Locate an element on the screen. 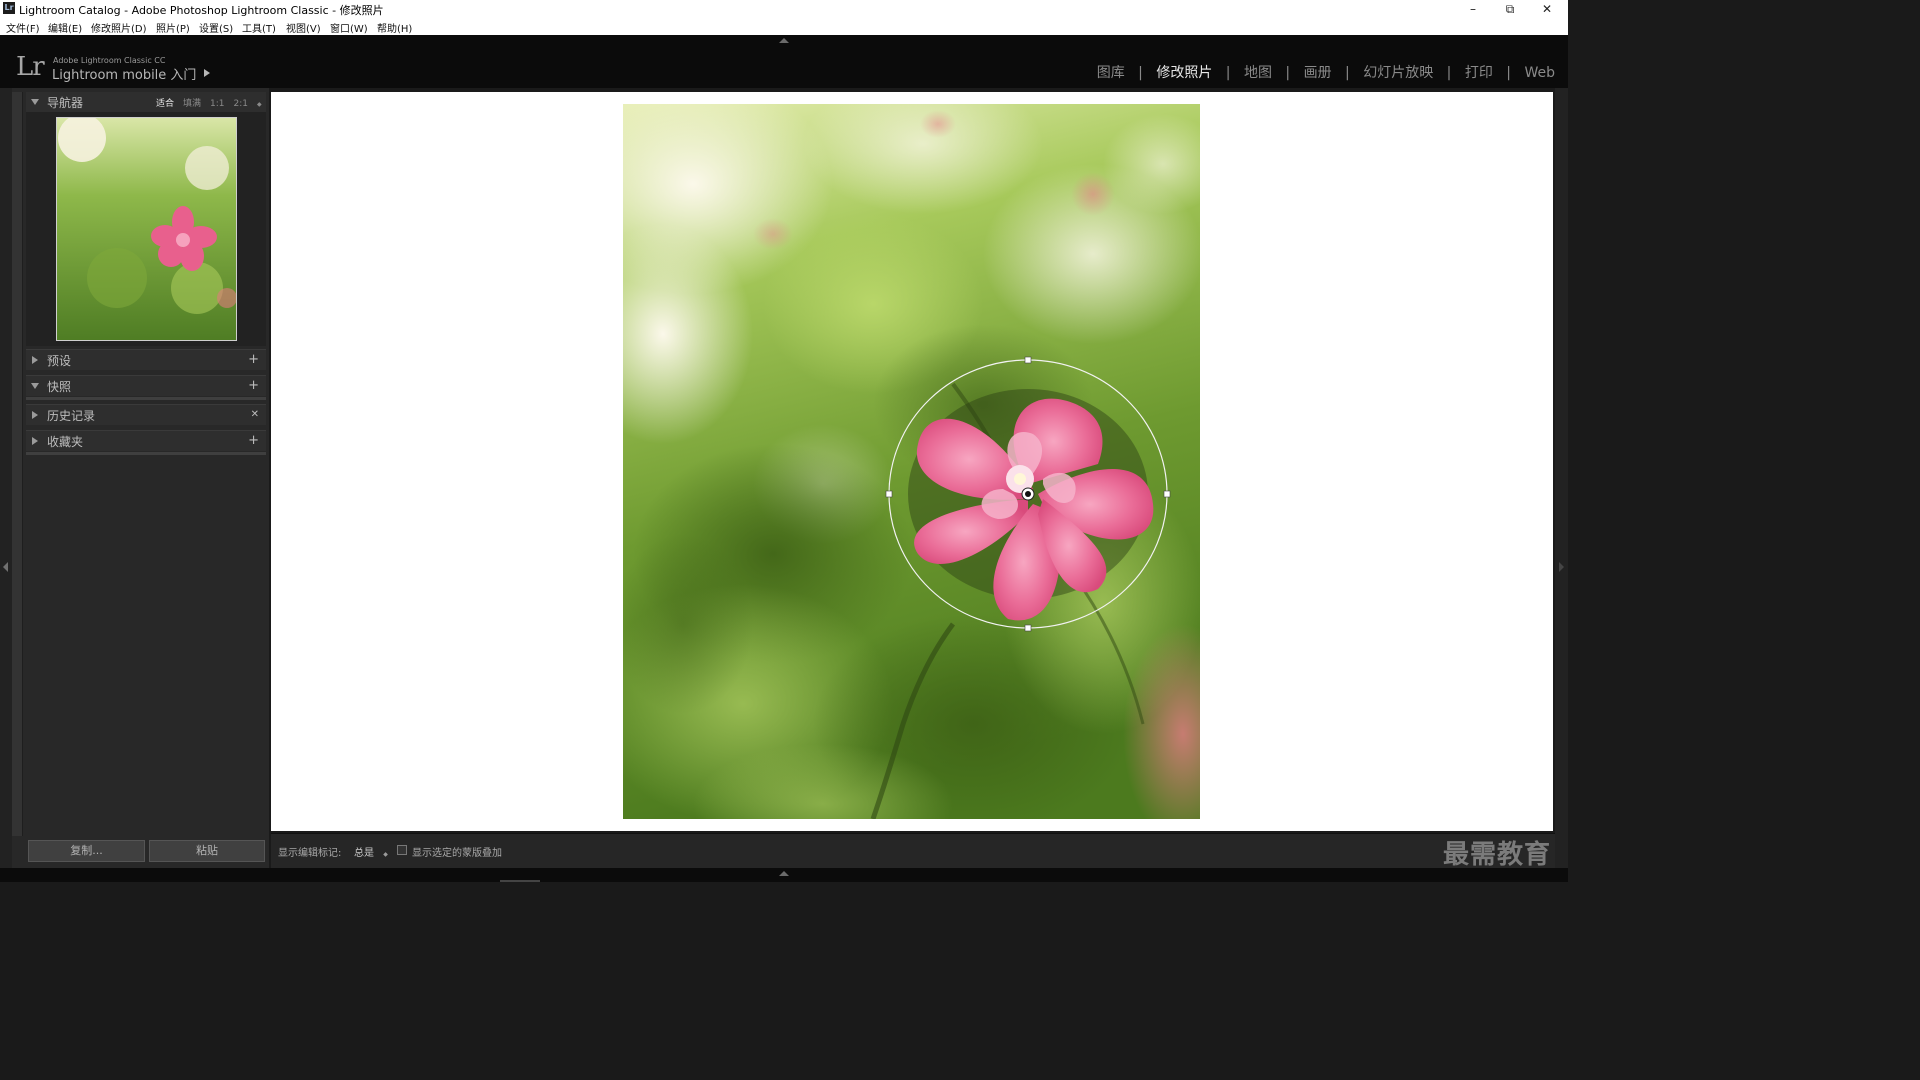 This screenshot has width=1920, height=1080. lr-logo: Lr is located at coordinates (30, 67).